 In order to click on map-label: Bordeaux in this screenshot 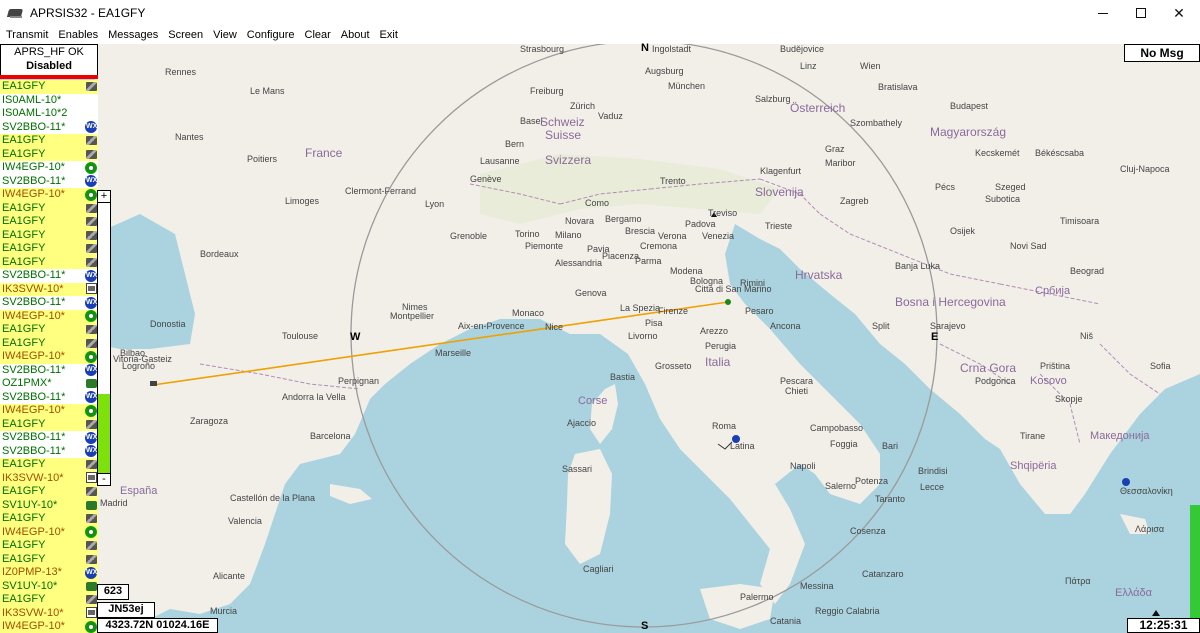, I will do `click(219, 254)`.